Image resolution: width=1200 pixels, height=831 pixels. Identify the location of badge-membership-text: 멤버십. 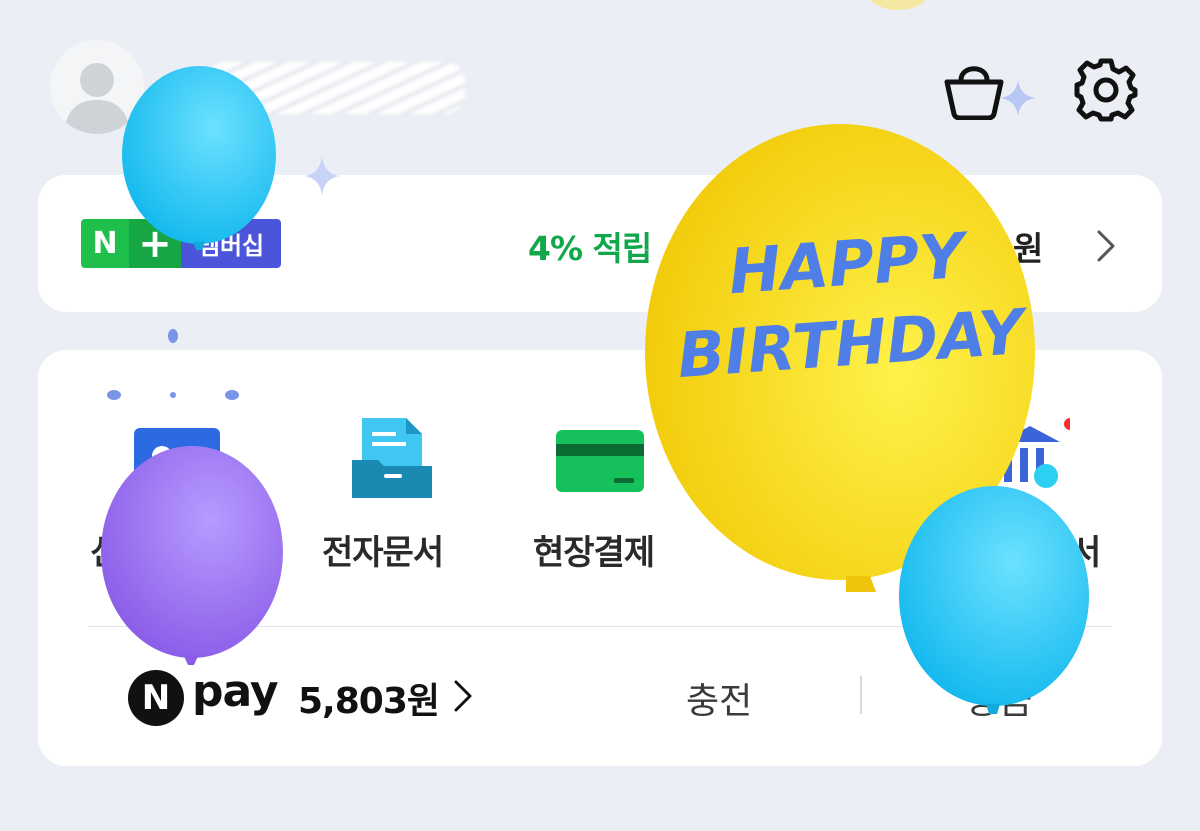
(231, 243).